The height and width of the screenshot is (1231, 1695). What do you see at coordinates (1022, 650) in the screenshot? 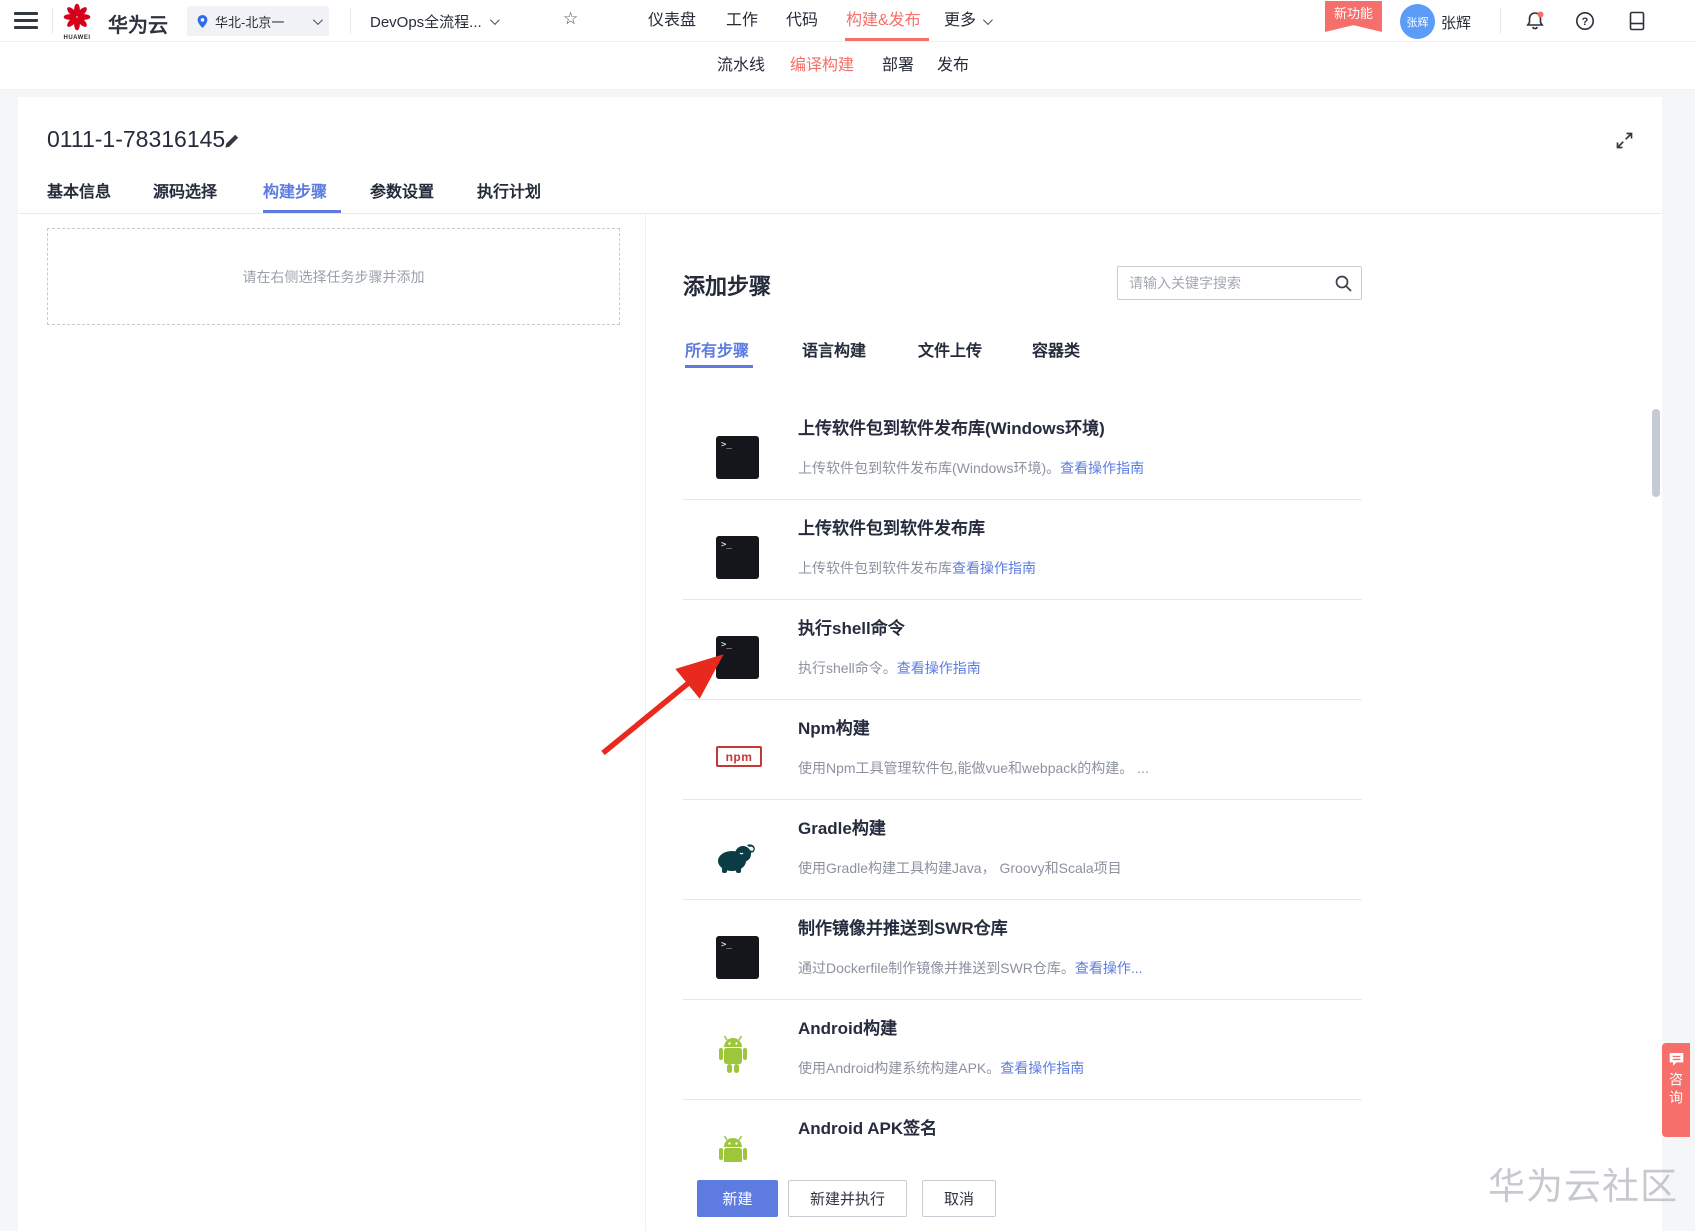
I see `step-item-shell: >_ 执行shell命令 执行shell命令。查看操作指南` at bounding box center [1022, 650].